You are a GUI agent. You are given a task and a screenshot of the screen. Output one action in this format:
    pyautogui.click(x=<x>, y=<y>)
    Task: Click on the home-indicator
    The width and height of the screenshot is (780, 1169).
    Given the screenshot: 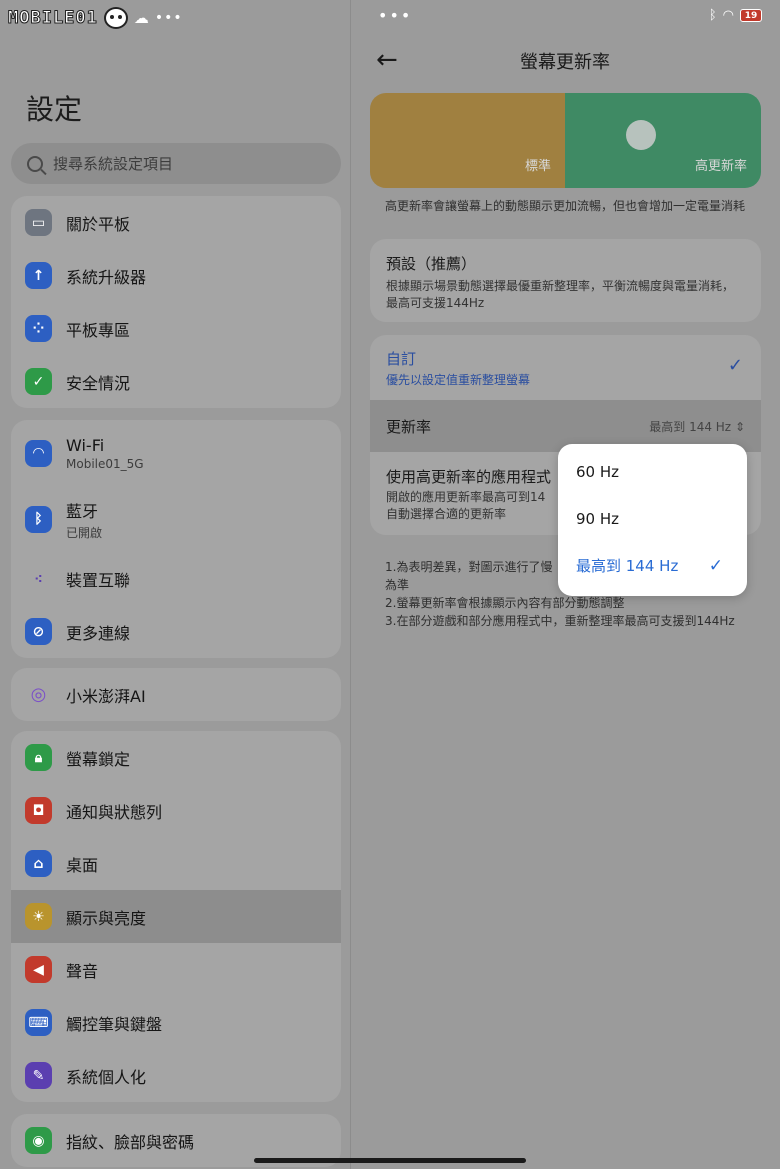 What is the action you would take?
    pyautogui.click(x=390, y=1160)
    